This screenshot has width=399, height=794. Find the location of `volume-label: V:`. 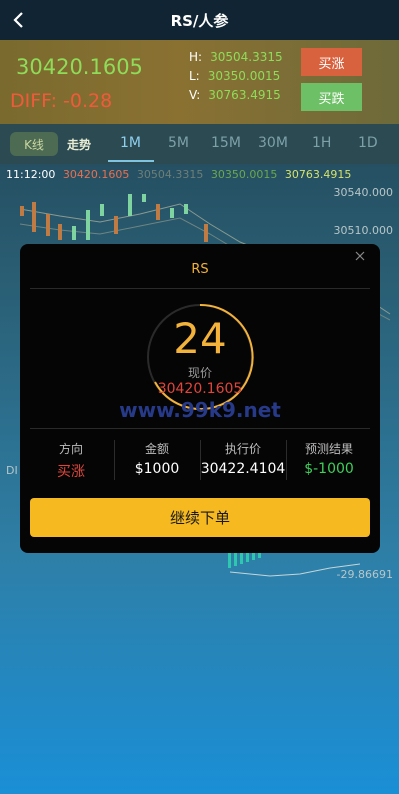

volume-label: V: is located at coordinates (195, 95).